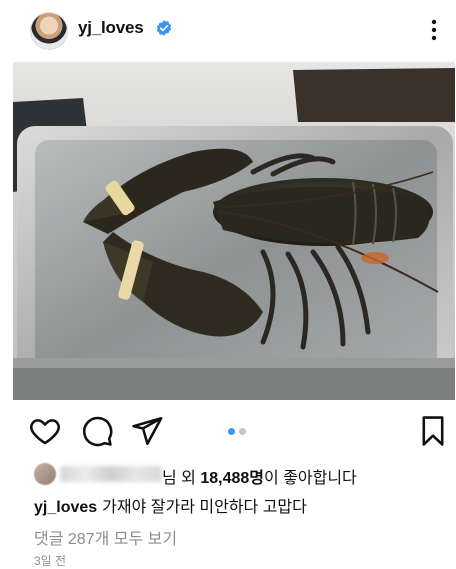  Describe the element at coordinates (181, 478) in the screenshot. I see `likes-suffix: 님 외` at that location.